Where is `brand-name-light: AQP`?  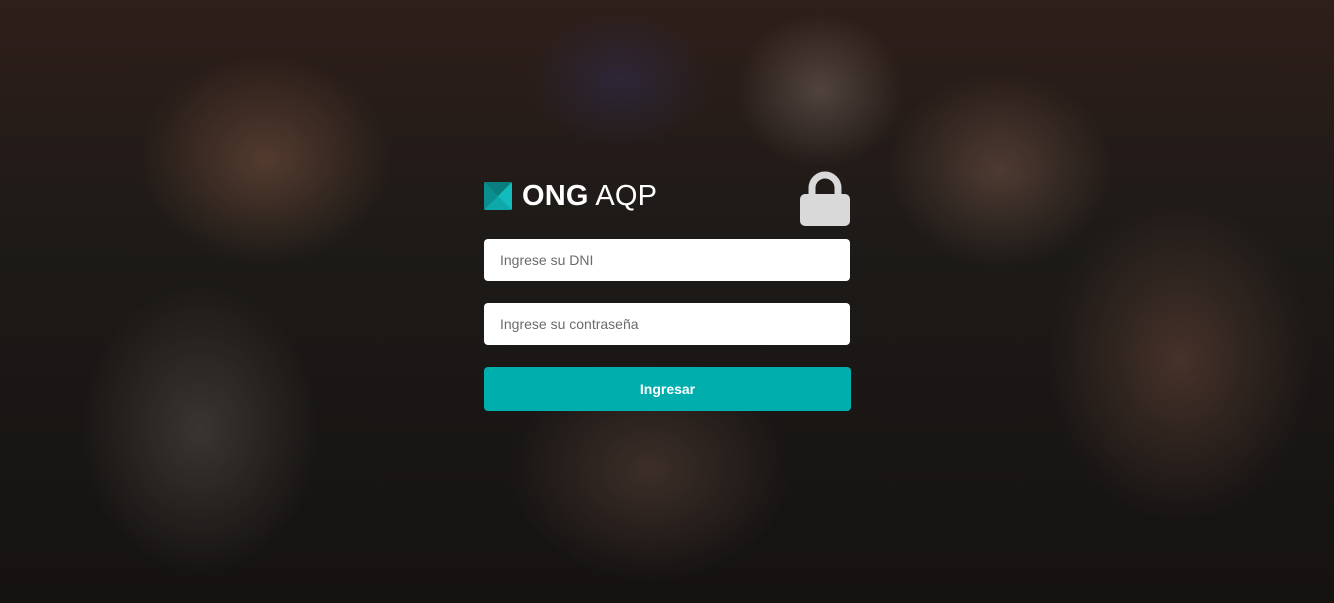
brand-name-light: AQP is located at coordinates (626, 196).